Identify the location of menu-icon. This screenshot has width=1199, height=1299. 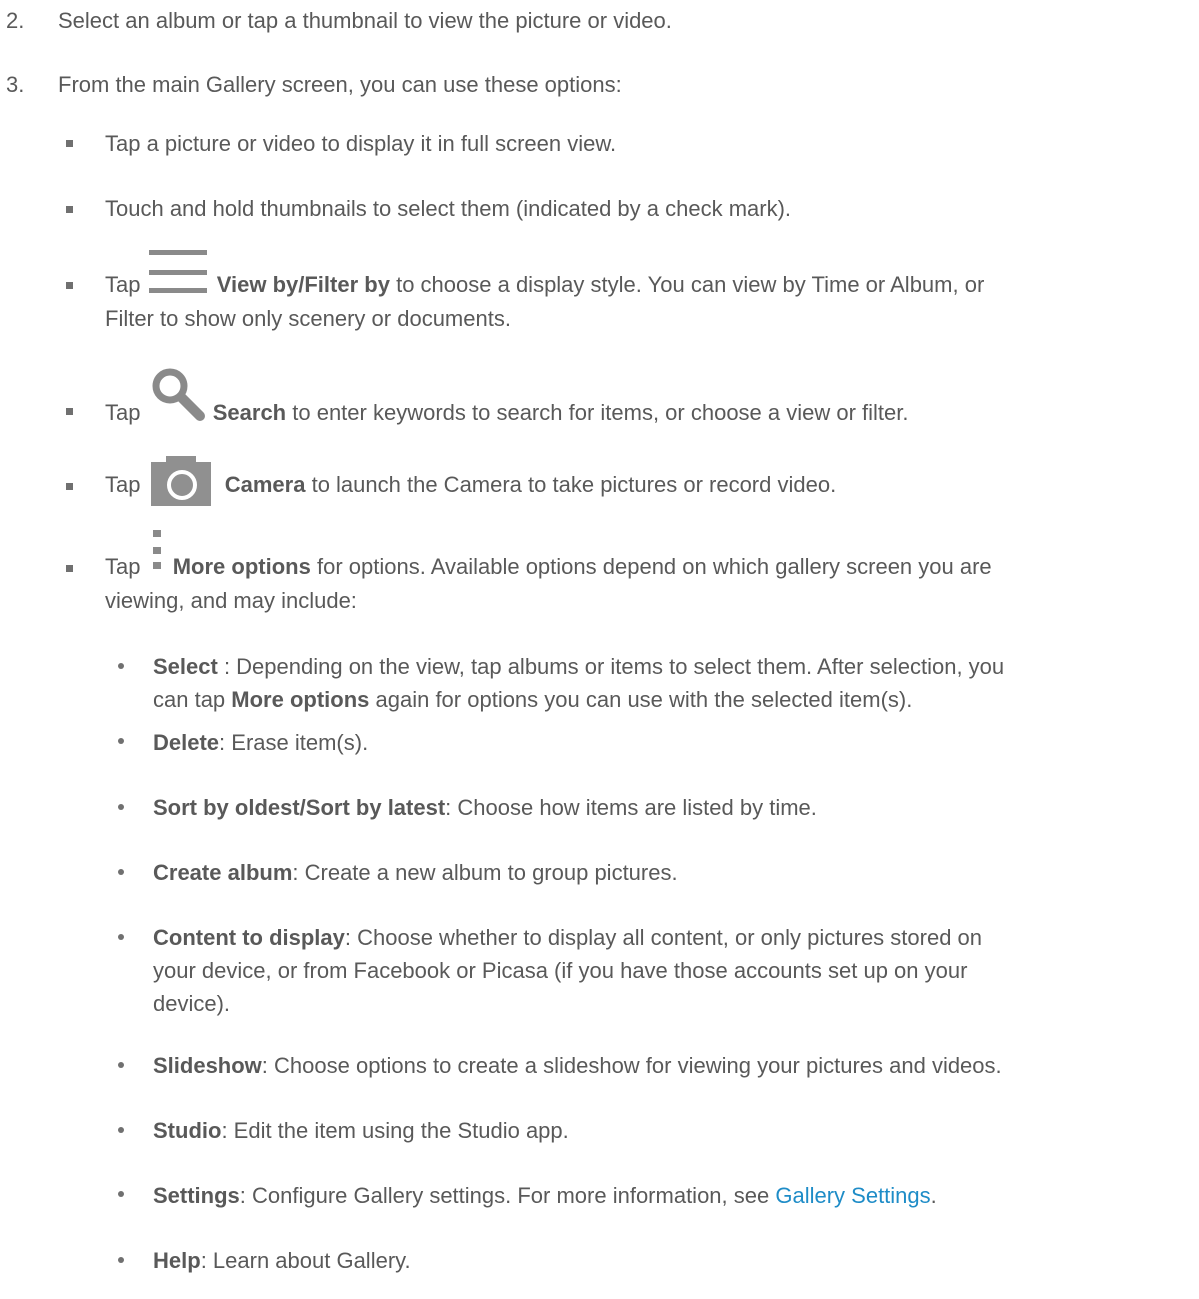
(178, 272).